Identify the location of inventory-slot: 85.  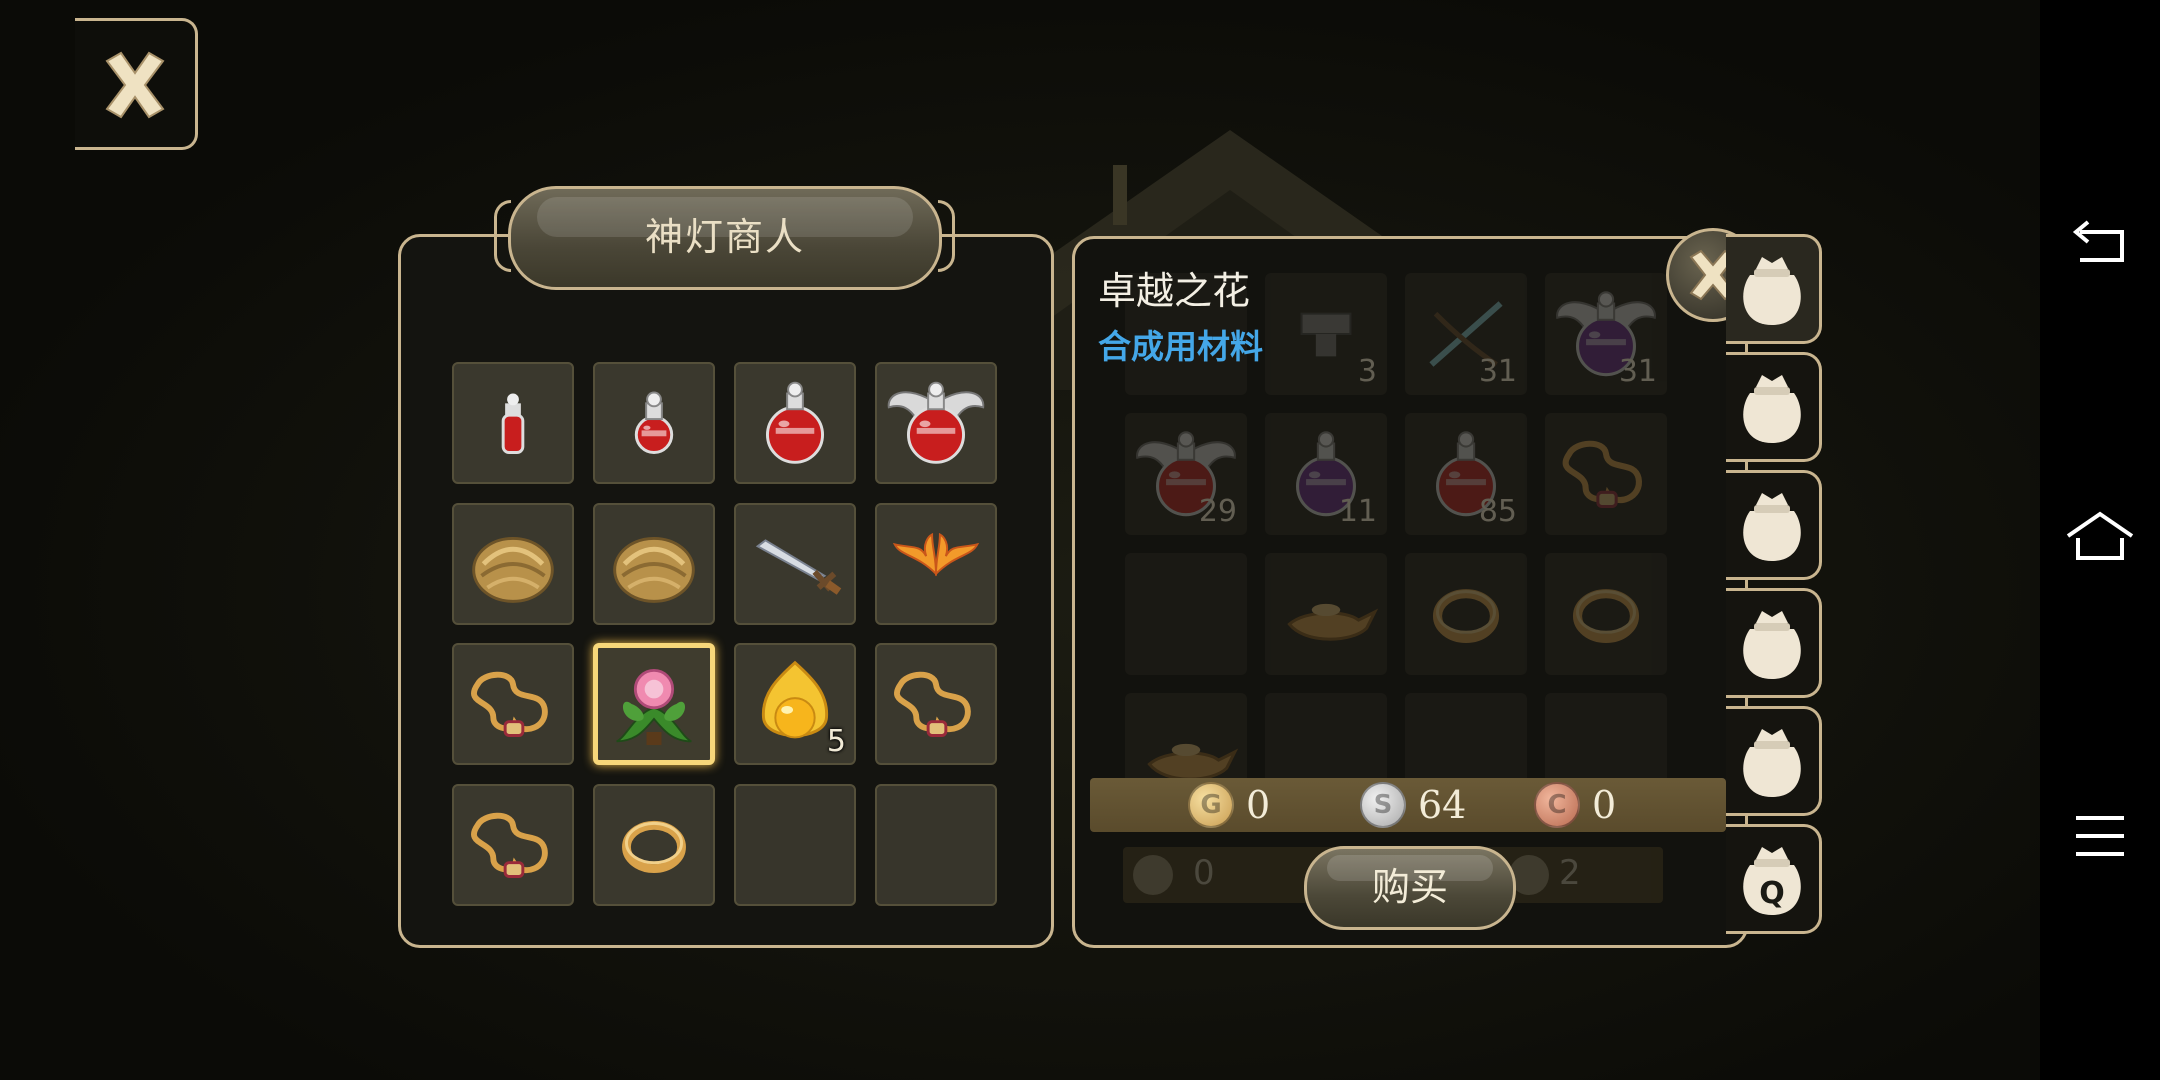
(1466, 474).